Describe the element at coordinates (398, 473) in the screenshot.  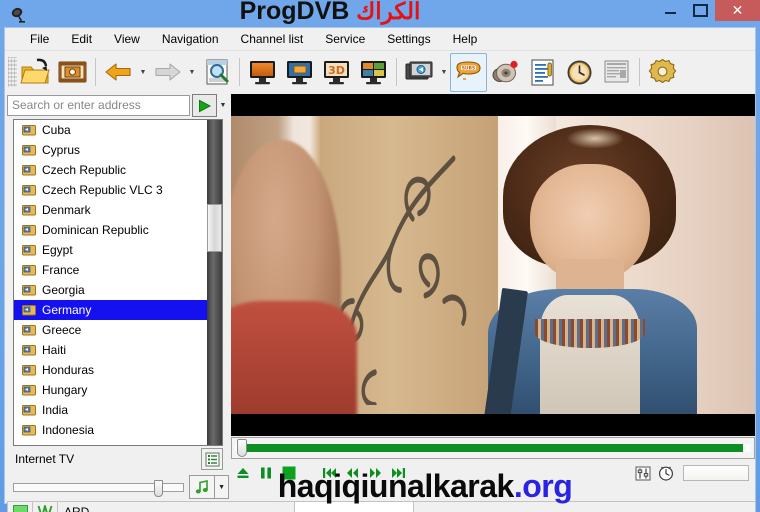
I see `next-button` at that location.